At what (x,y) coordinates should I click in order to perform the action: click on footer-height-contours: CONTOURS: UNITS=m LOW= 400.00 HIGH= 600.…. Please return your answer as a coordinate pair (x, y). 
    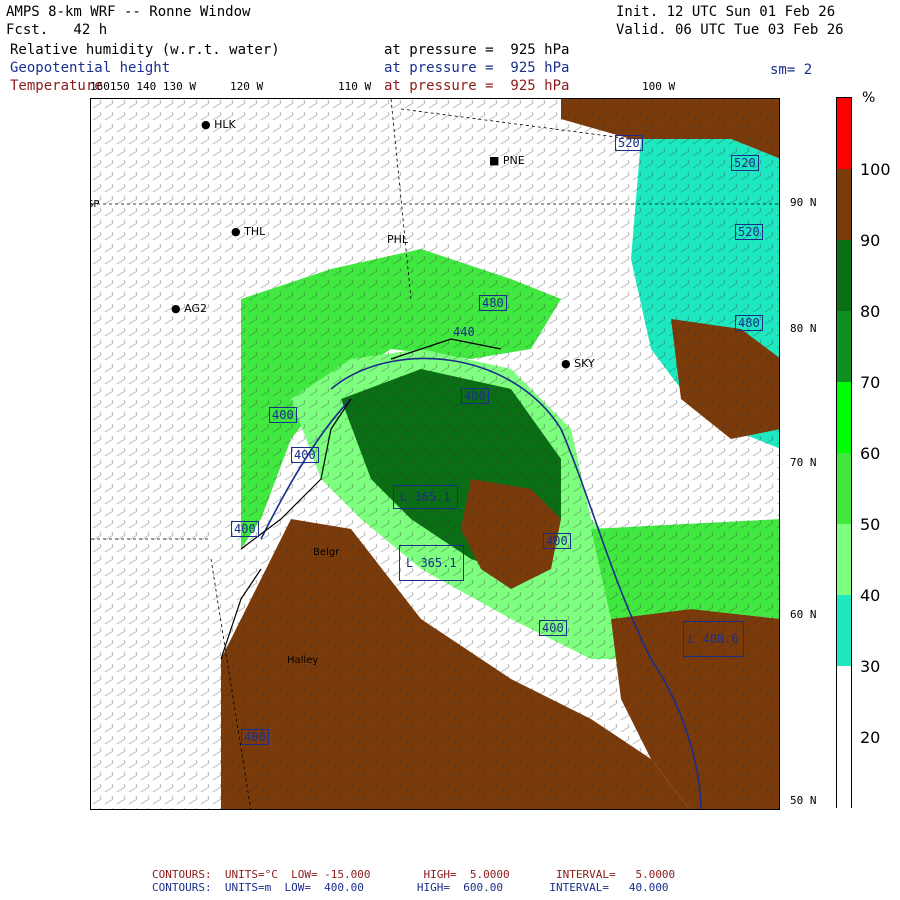
    Looking at the image, I should click on (410, 887).